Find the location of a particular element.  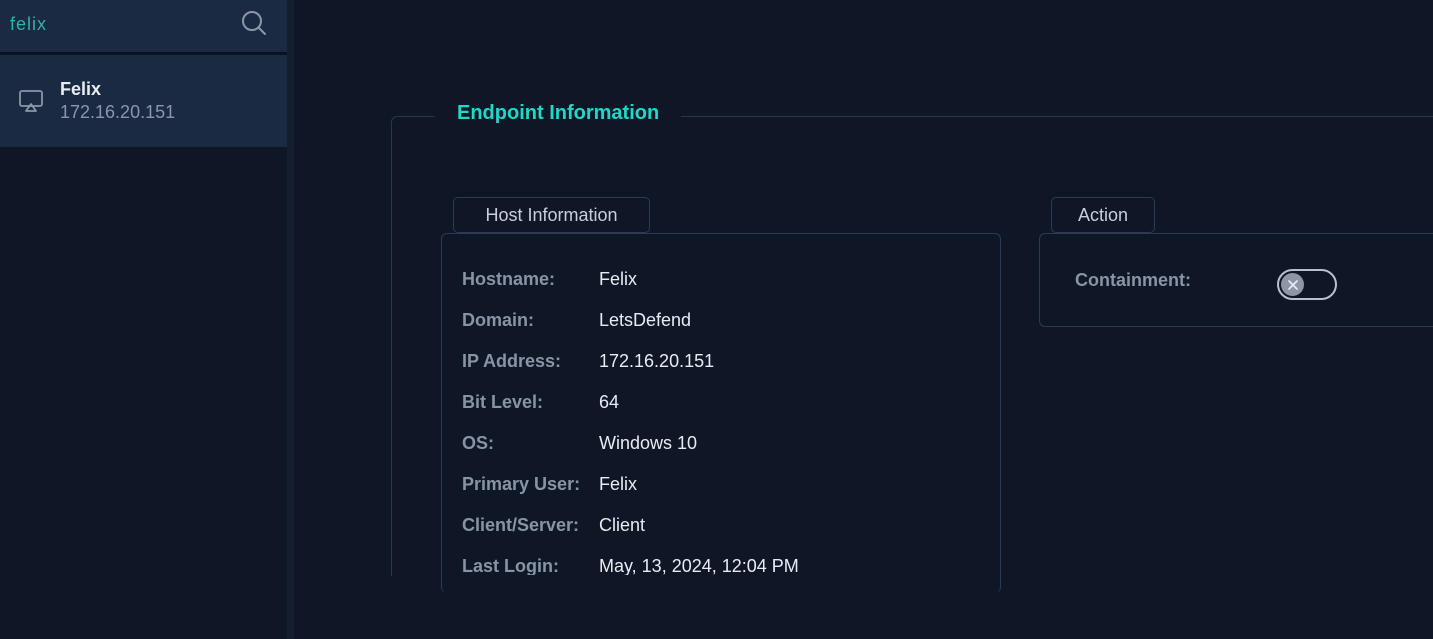

search-input is located at coordinates (115, 24).